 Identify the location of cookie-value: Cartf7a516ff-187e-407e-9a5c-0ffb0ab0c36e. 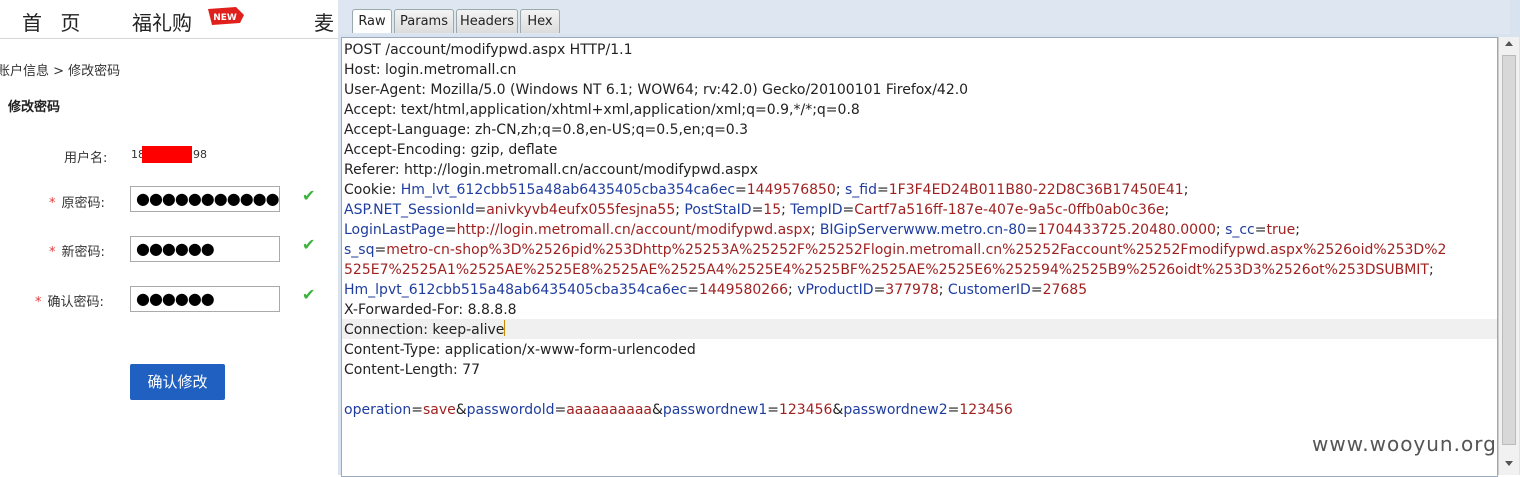
(1009, 210).